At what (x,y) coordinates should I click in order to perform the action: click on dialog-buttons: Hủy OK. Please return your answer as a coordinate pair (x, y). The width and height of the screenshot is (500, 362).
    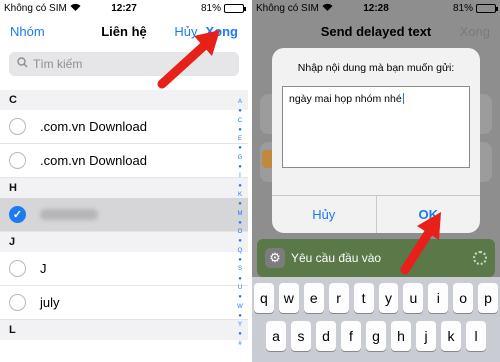
    Looking at the image, I should click on (376, 214).